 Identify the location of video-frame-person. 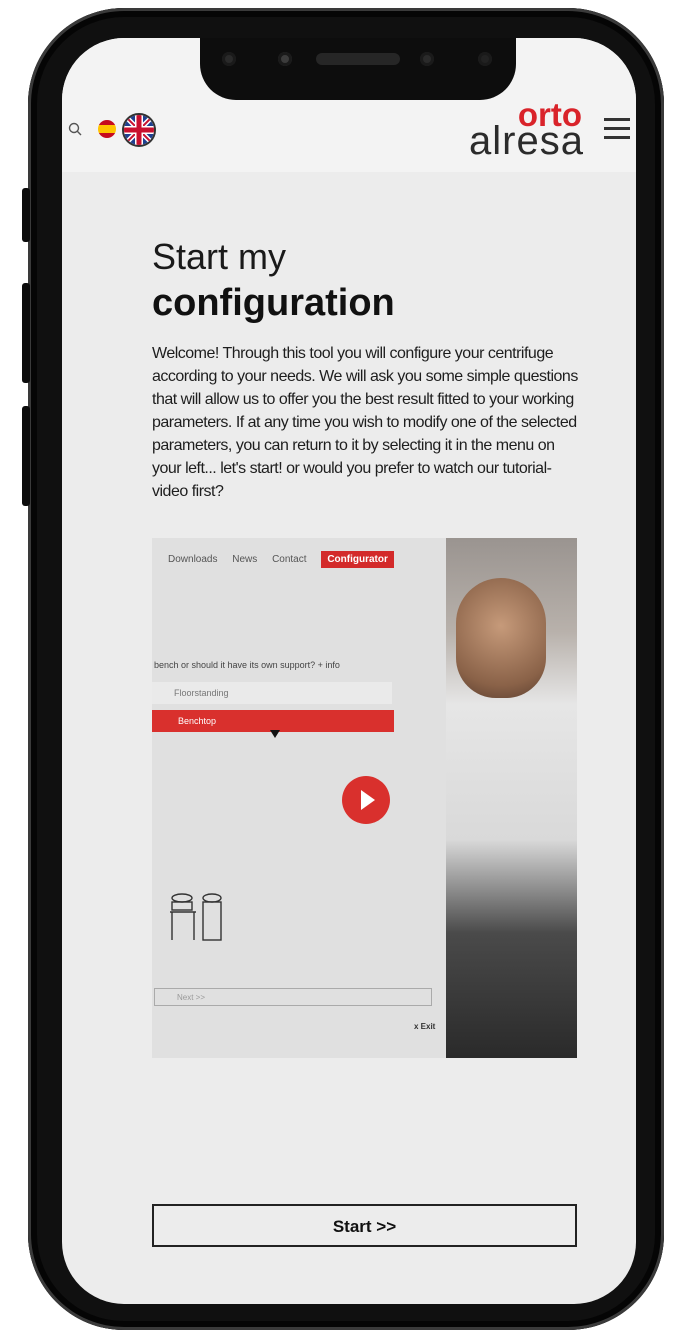
(511, 798).